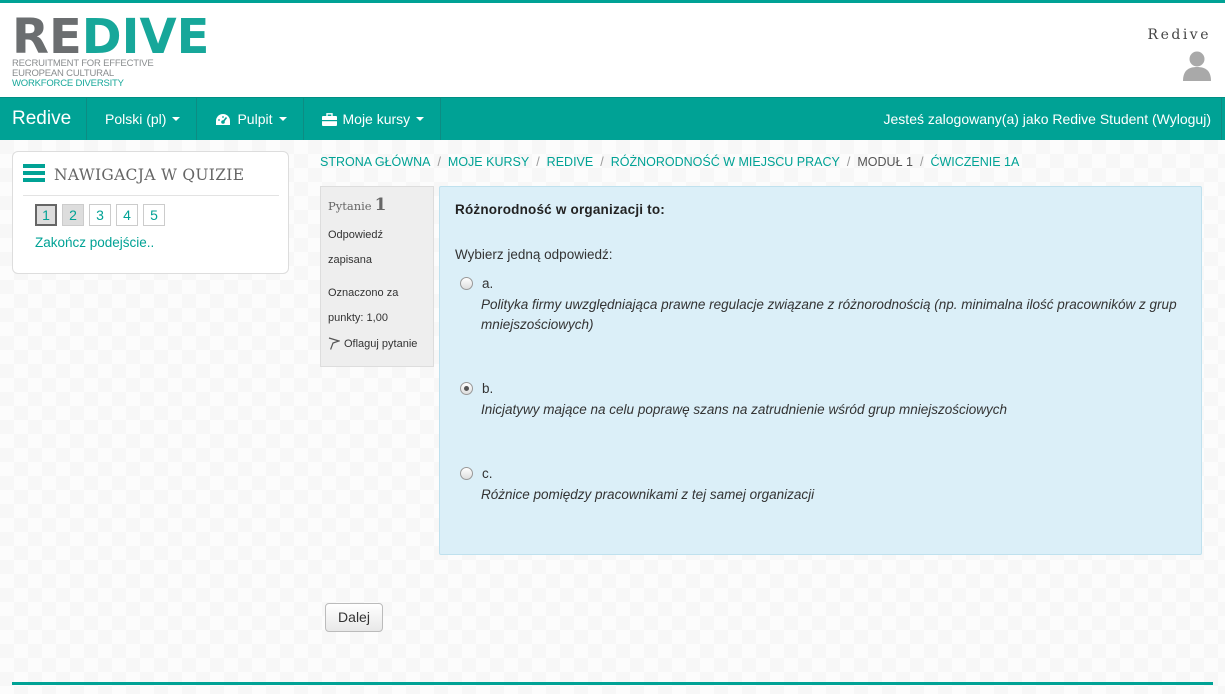 This screenshot has height=694, width=1225. What do you see at coordinates (1223, 119) in the screenshot?
I see `navbar-divider` at bounding box center [1223, 119].